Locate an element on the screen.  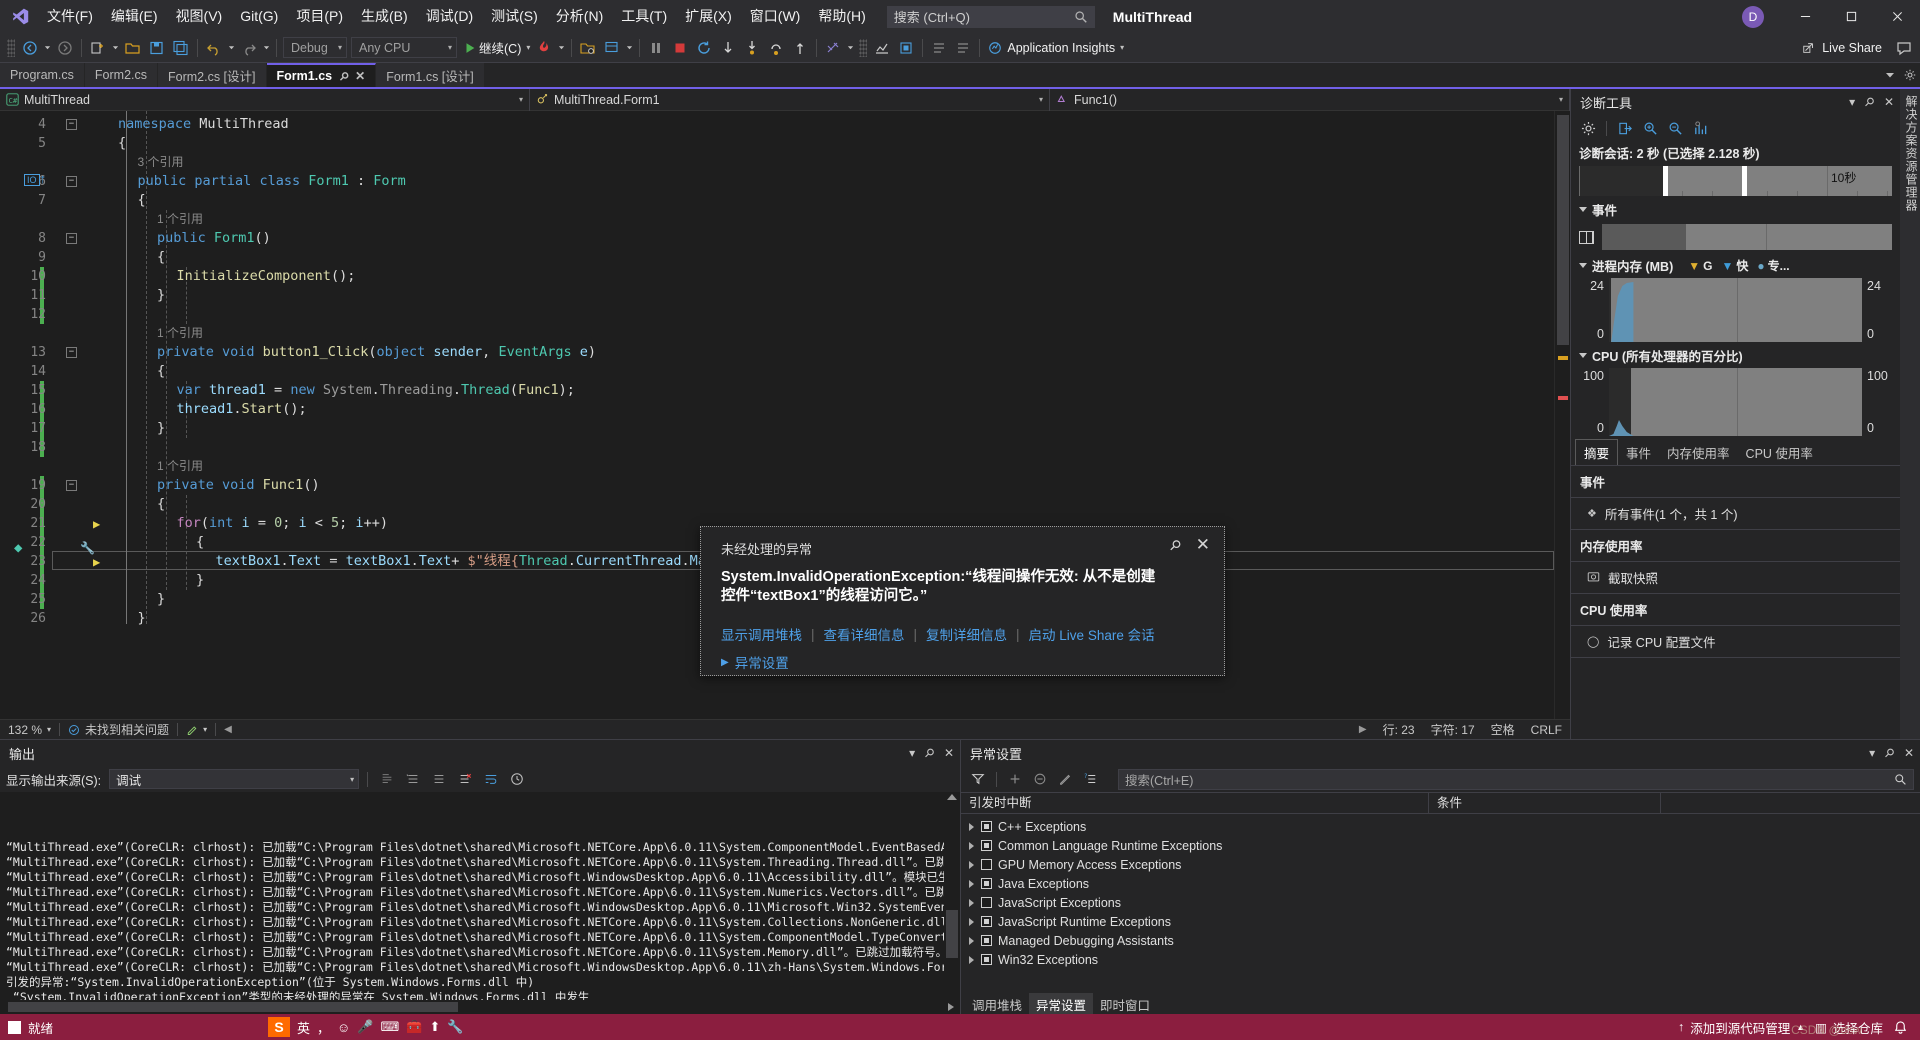
exception-category-row: Java Exceptions is located at coordinates (1440, 883).